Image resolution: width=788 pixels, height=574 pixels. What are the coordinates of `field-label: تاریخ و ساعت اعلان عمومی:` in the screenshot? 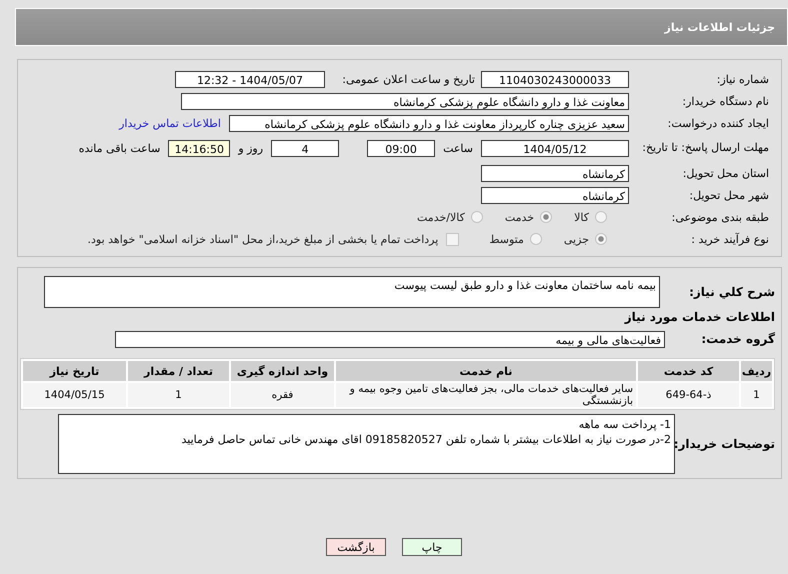 It's located at (408, 79).